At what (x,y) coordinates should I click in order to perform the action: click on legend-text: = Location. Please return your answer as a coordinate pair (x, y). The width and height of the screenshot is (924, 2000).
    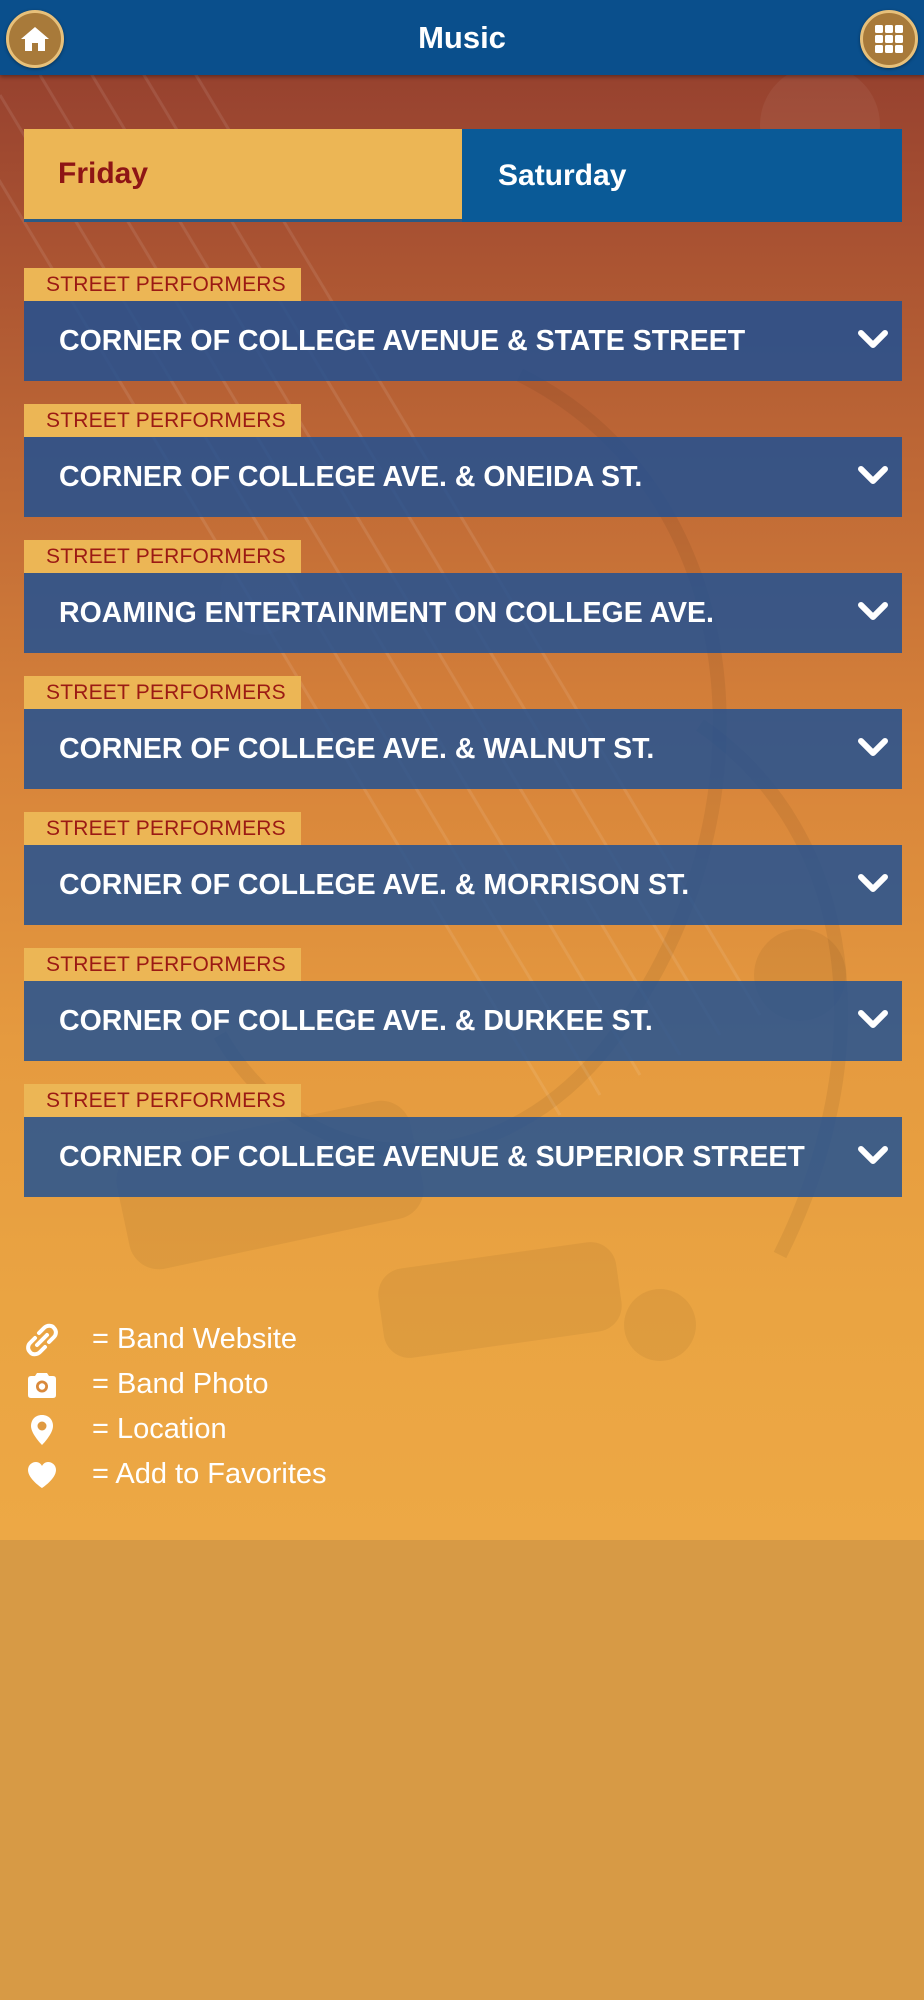
    Looking at the image, I should click on (159, 1429).